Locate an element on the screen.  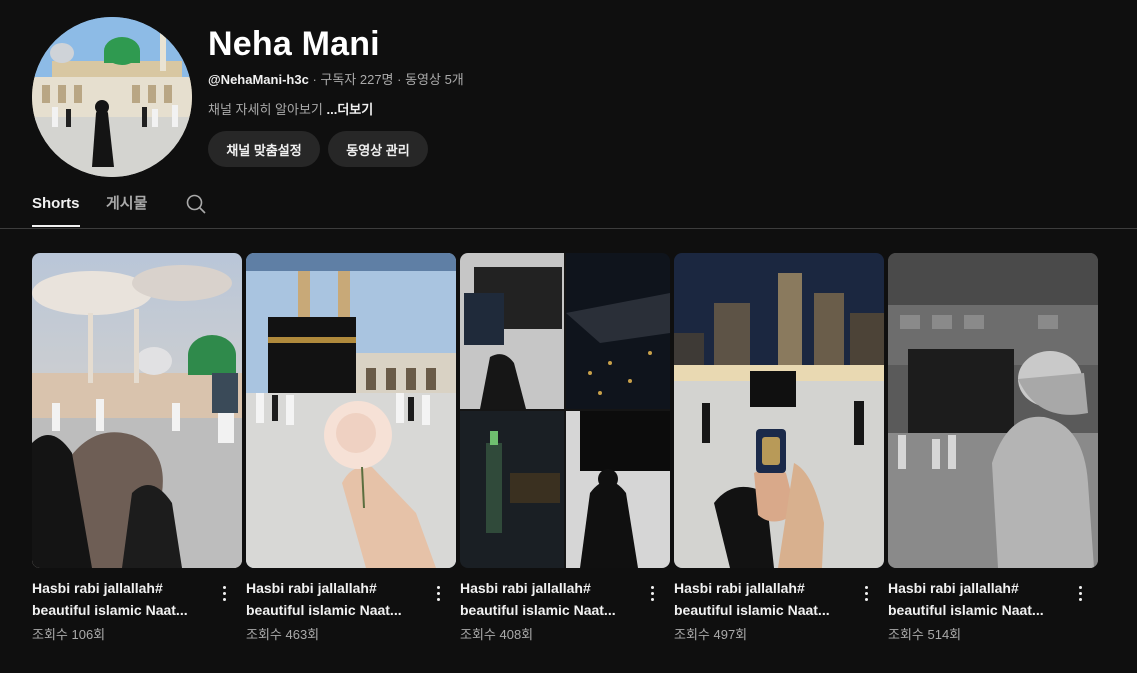
channel-tabs: Shorts 게시물 is located at coordinates (568, 207).